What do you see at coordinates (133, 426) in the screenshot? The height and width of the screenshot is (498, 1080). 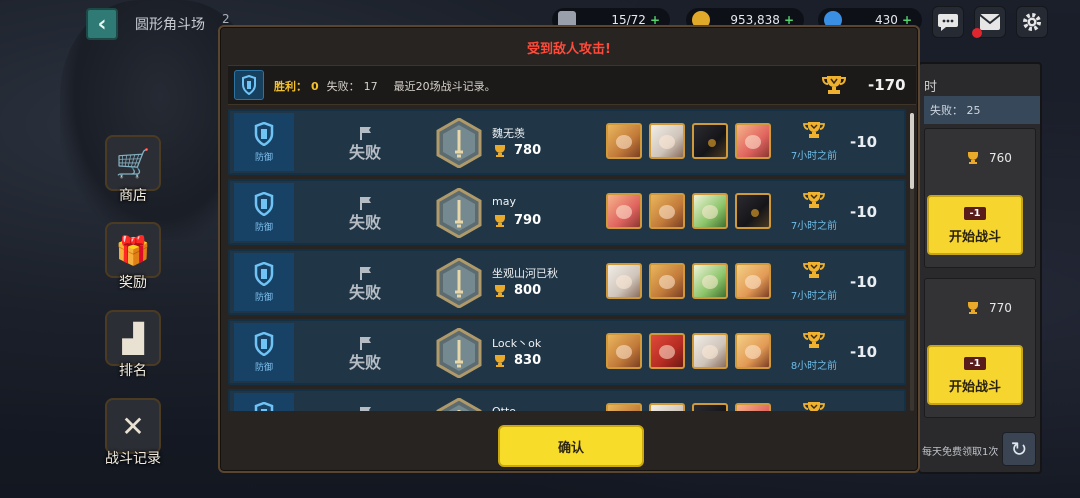 I see `battle-log-icon: ✕` at bounding box center [133, 426].